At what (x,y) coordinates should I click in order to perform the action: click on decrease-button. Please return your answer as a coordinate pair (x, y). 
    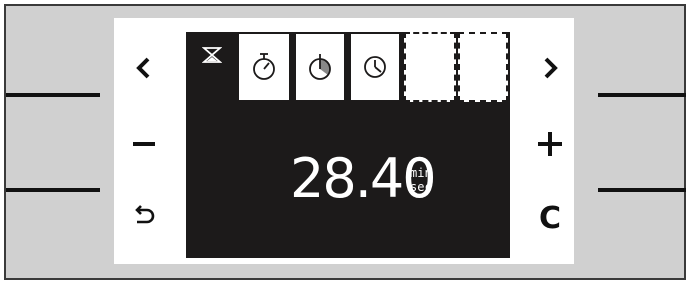
    Looking at the image, I should click on (144, 144).